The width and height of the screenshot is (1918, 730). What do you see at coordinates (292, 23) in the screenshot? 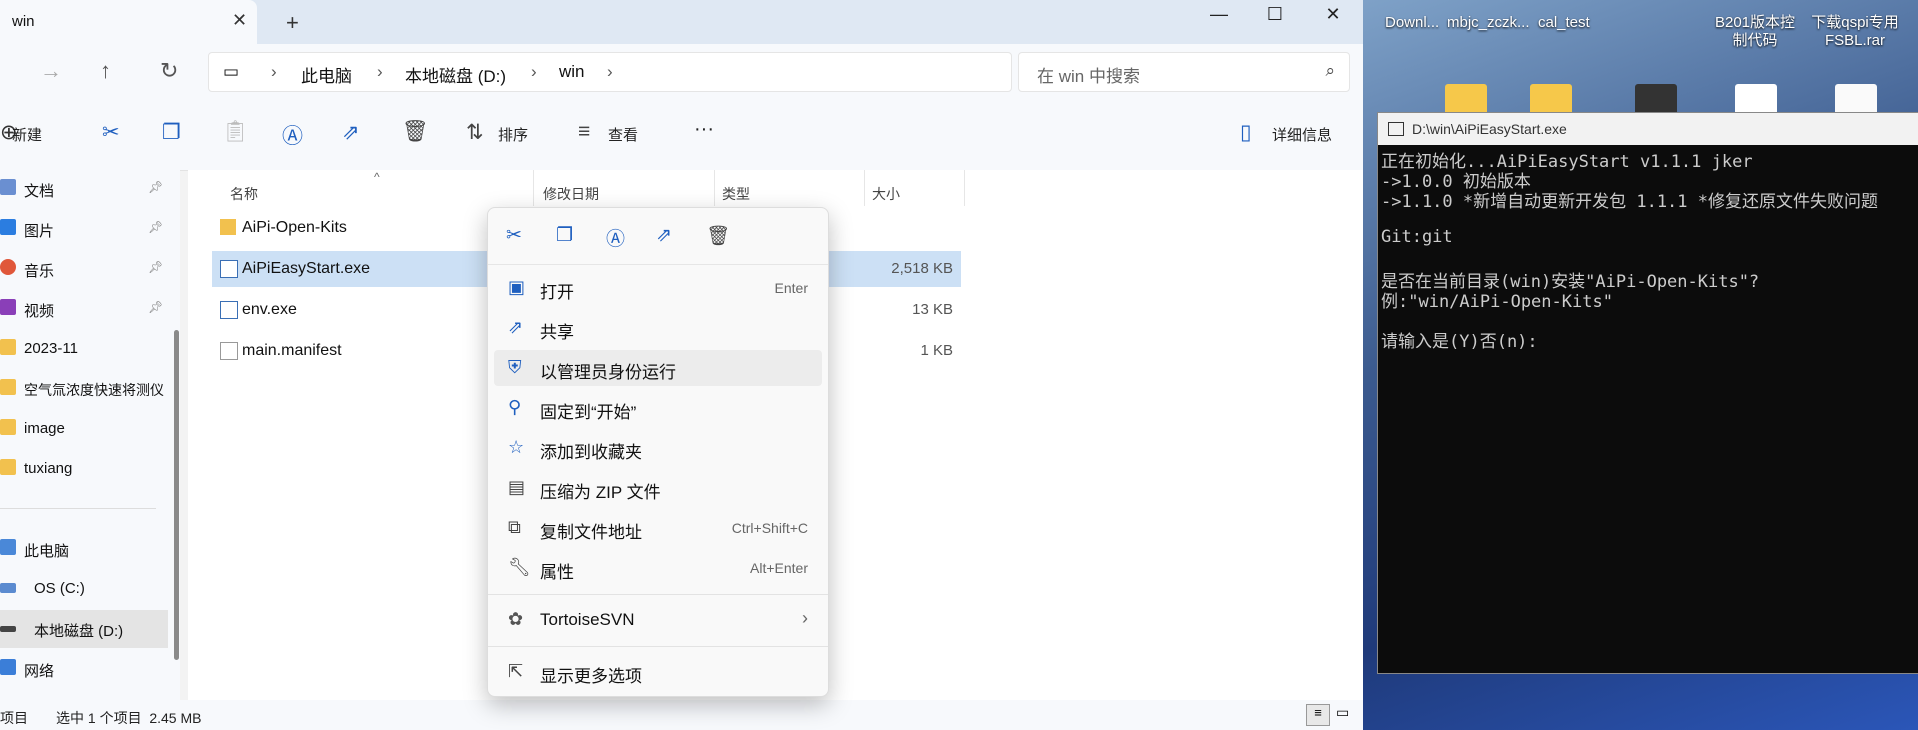
I see `new-tab-icon: +` at bounding box center [292, 23].